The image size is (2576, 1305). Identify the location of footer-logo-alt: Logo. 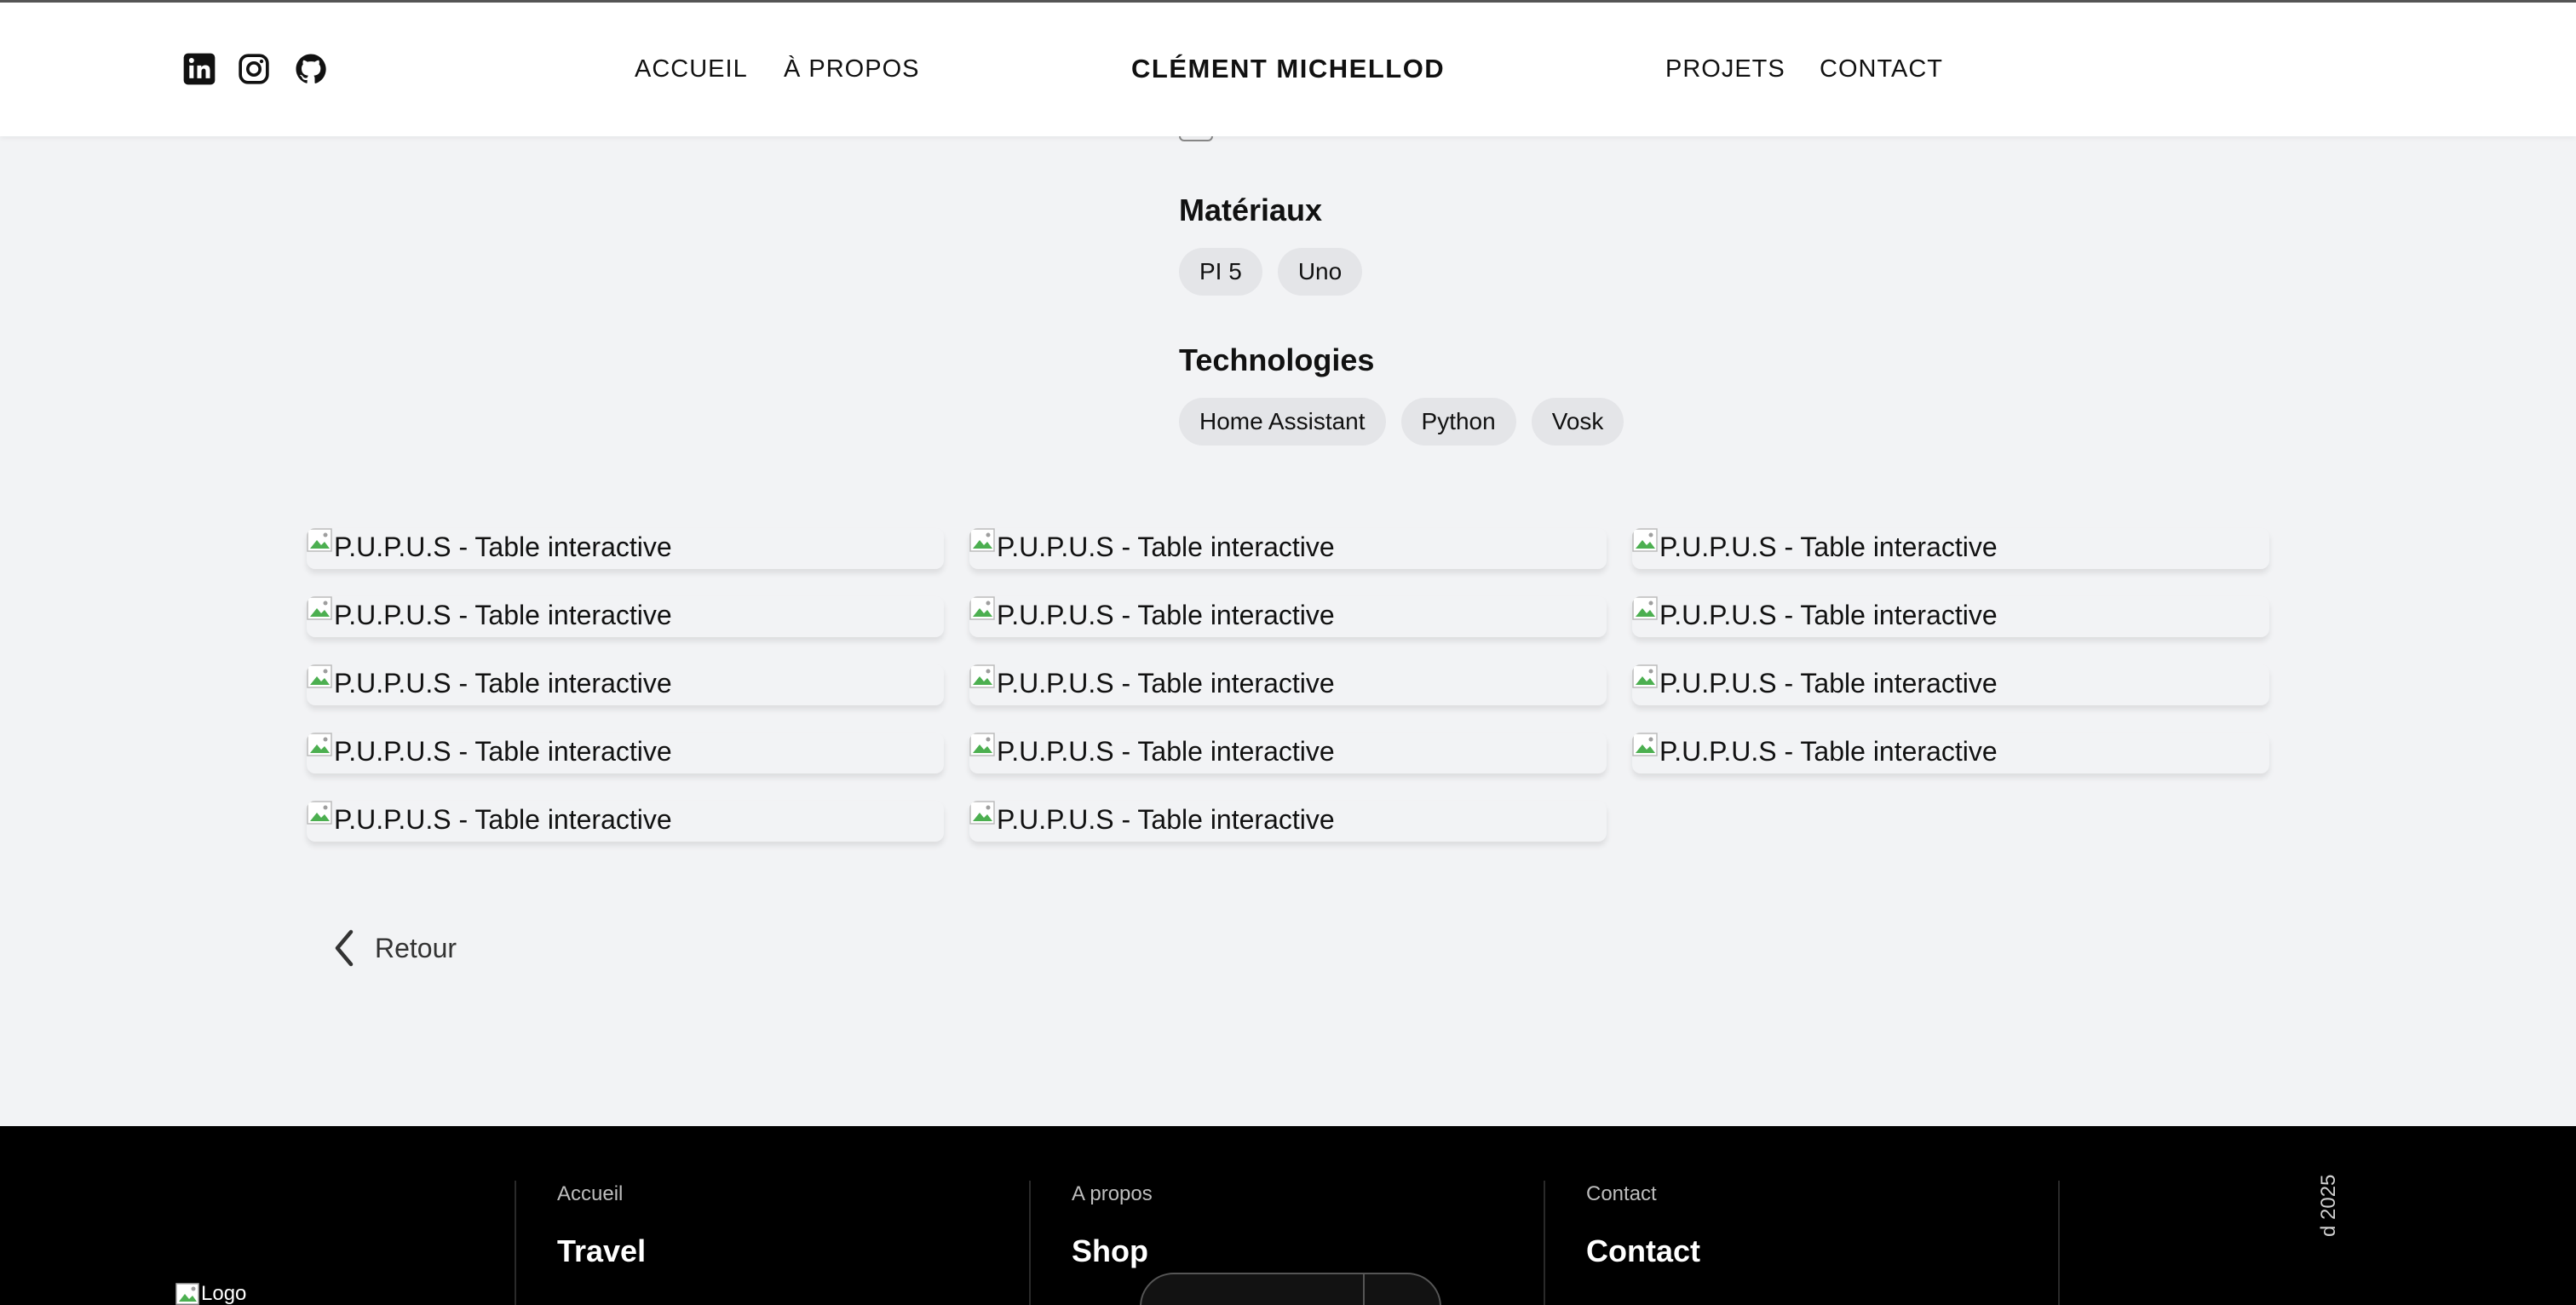
(224, 1293).